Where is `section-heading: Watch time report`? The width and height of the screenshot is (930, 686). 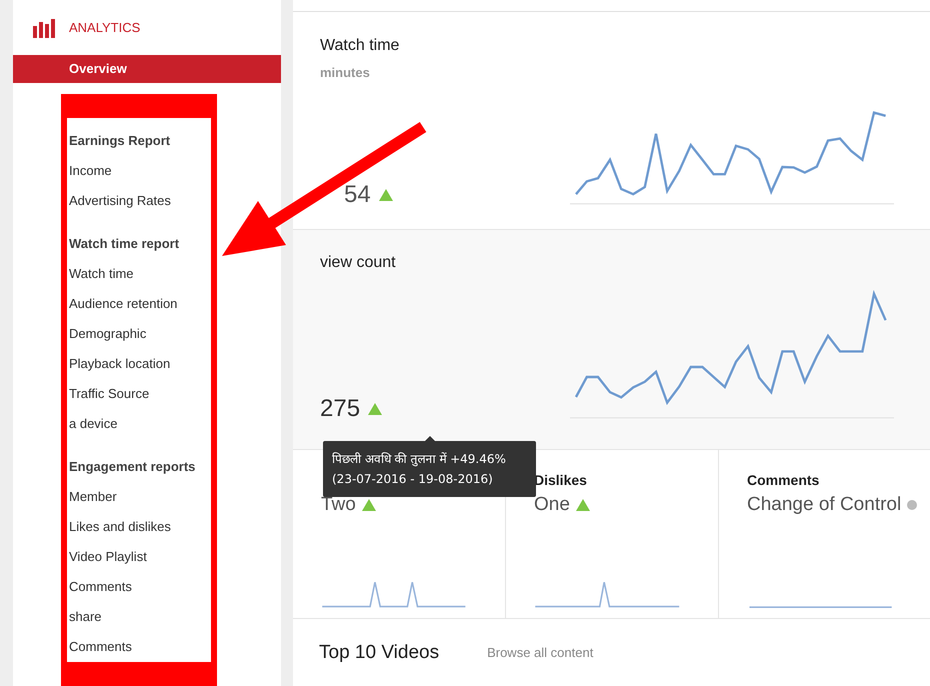 section-heading: Watch time report is located at coordinates (124, 244).